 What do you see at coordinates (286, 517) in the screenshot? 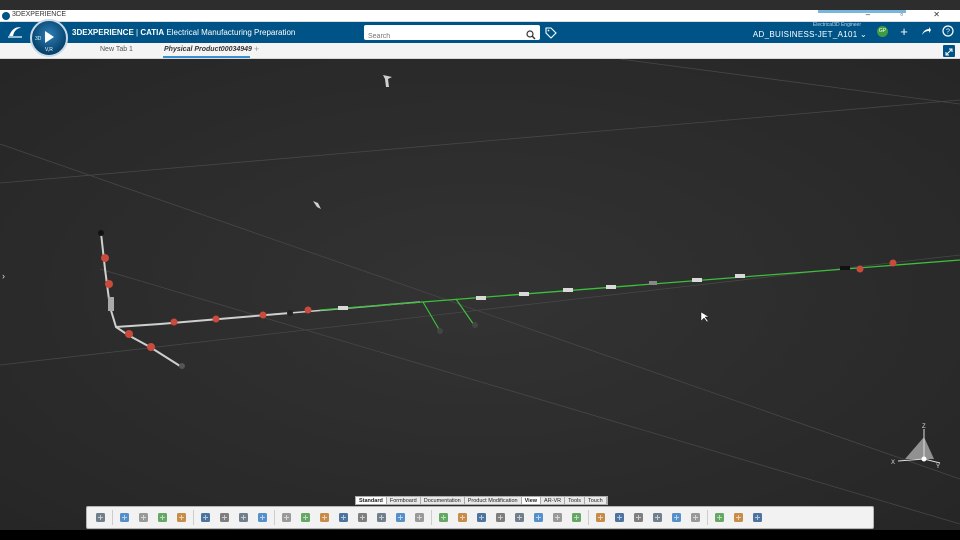
I see `cloud-icon` at bounding box center [286, 517].